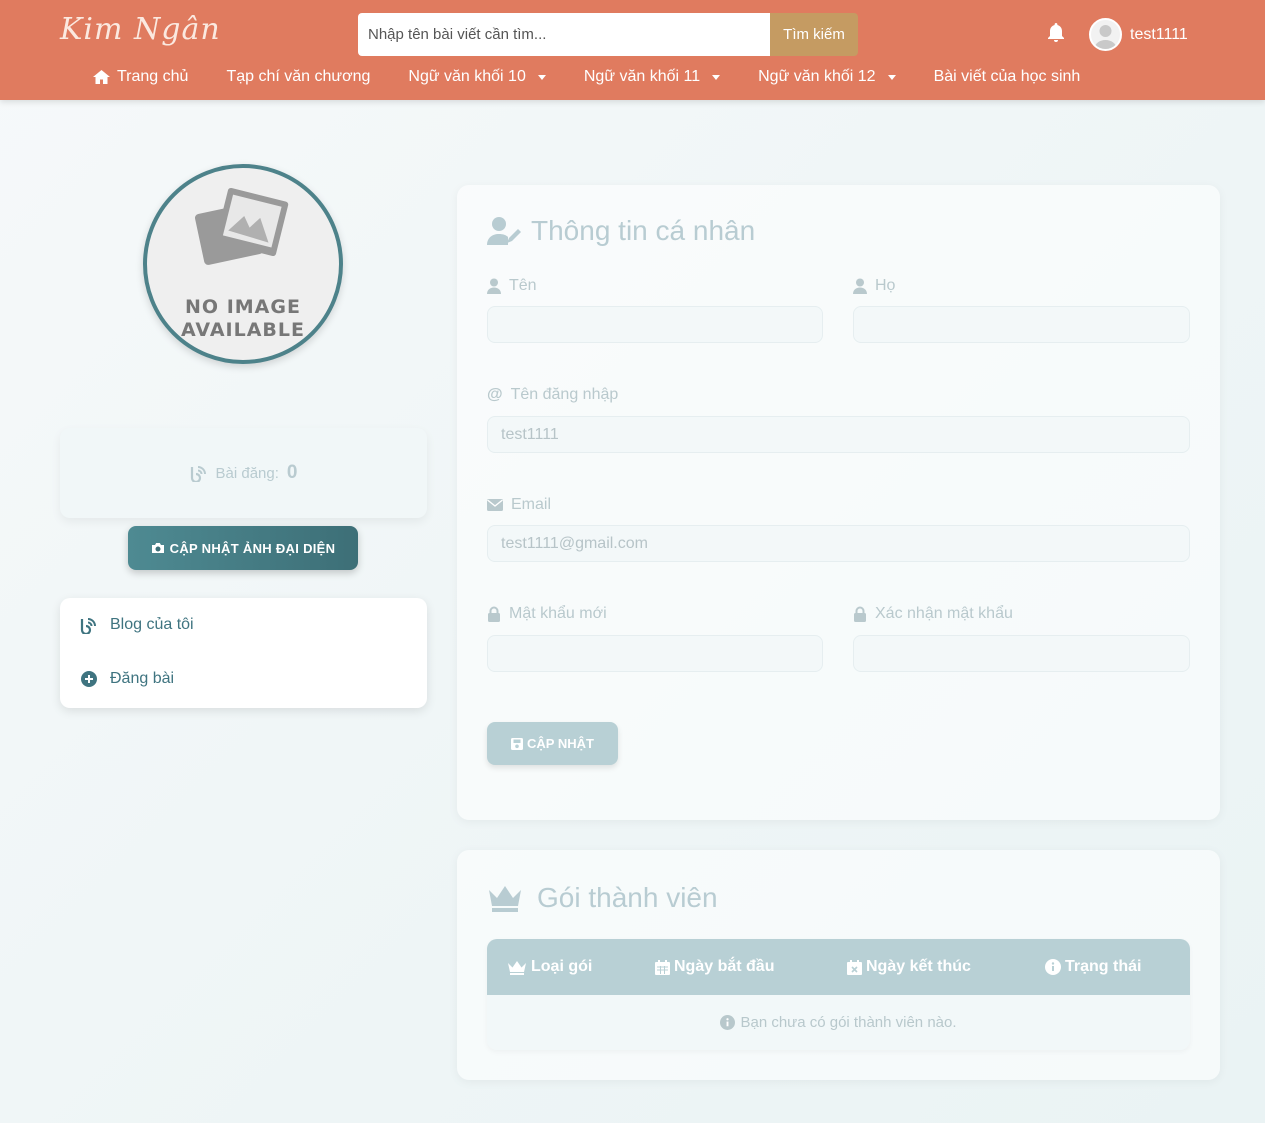  I want to click on calendar-icon, so click(662, 967).